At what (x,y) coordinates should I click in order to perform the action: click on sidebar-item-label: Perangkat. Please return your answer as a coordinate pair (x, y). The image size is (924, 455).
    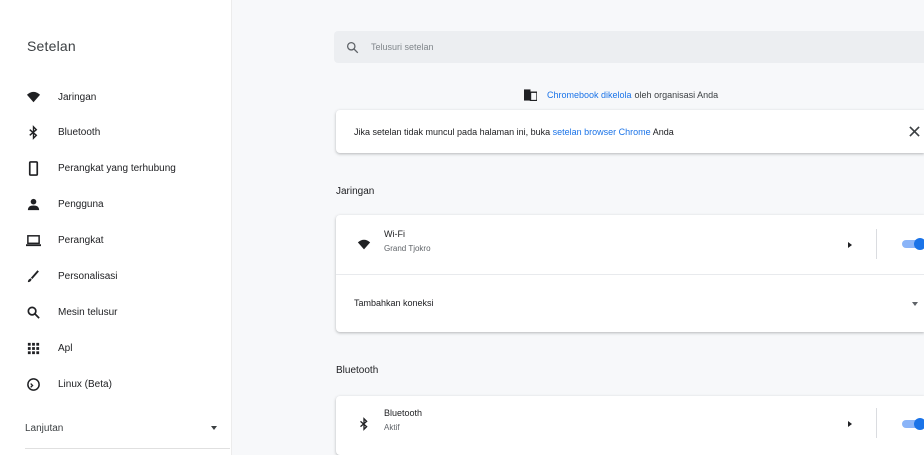
    Looking at the image, I should click on (81, 240).